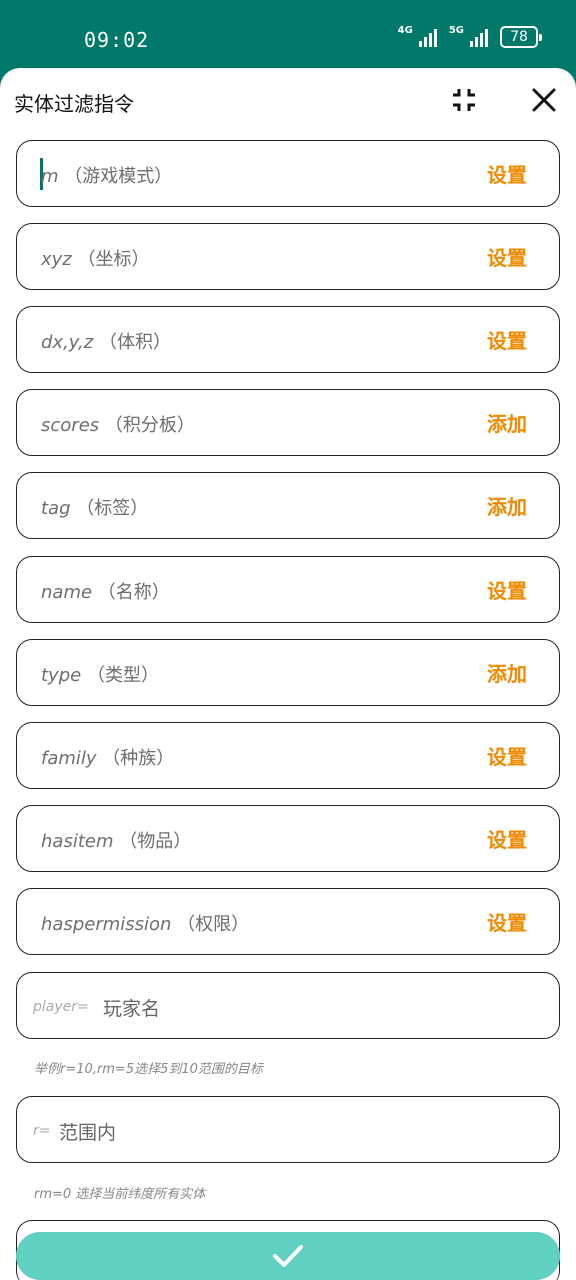 This screenshot has height=1280, width=576. I want to click on filter-row-label: type （类型）, so click(100, 675).